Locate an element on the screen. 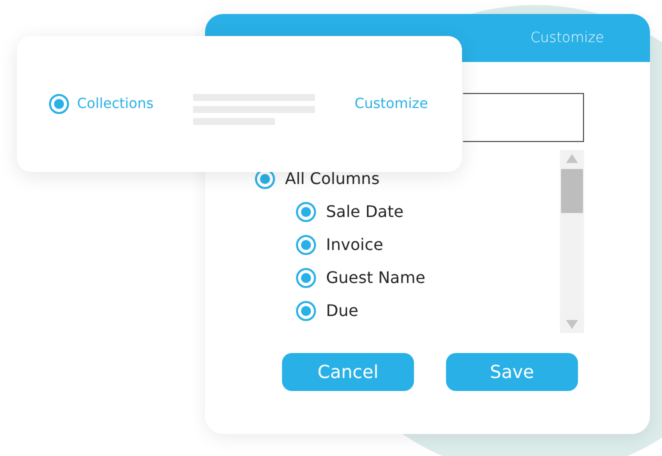  column-label: Invoice is located at coordinates (355, 245).